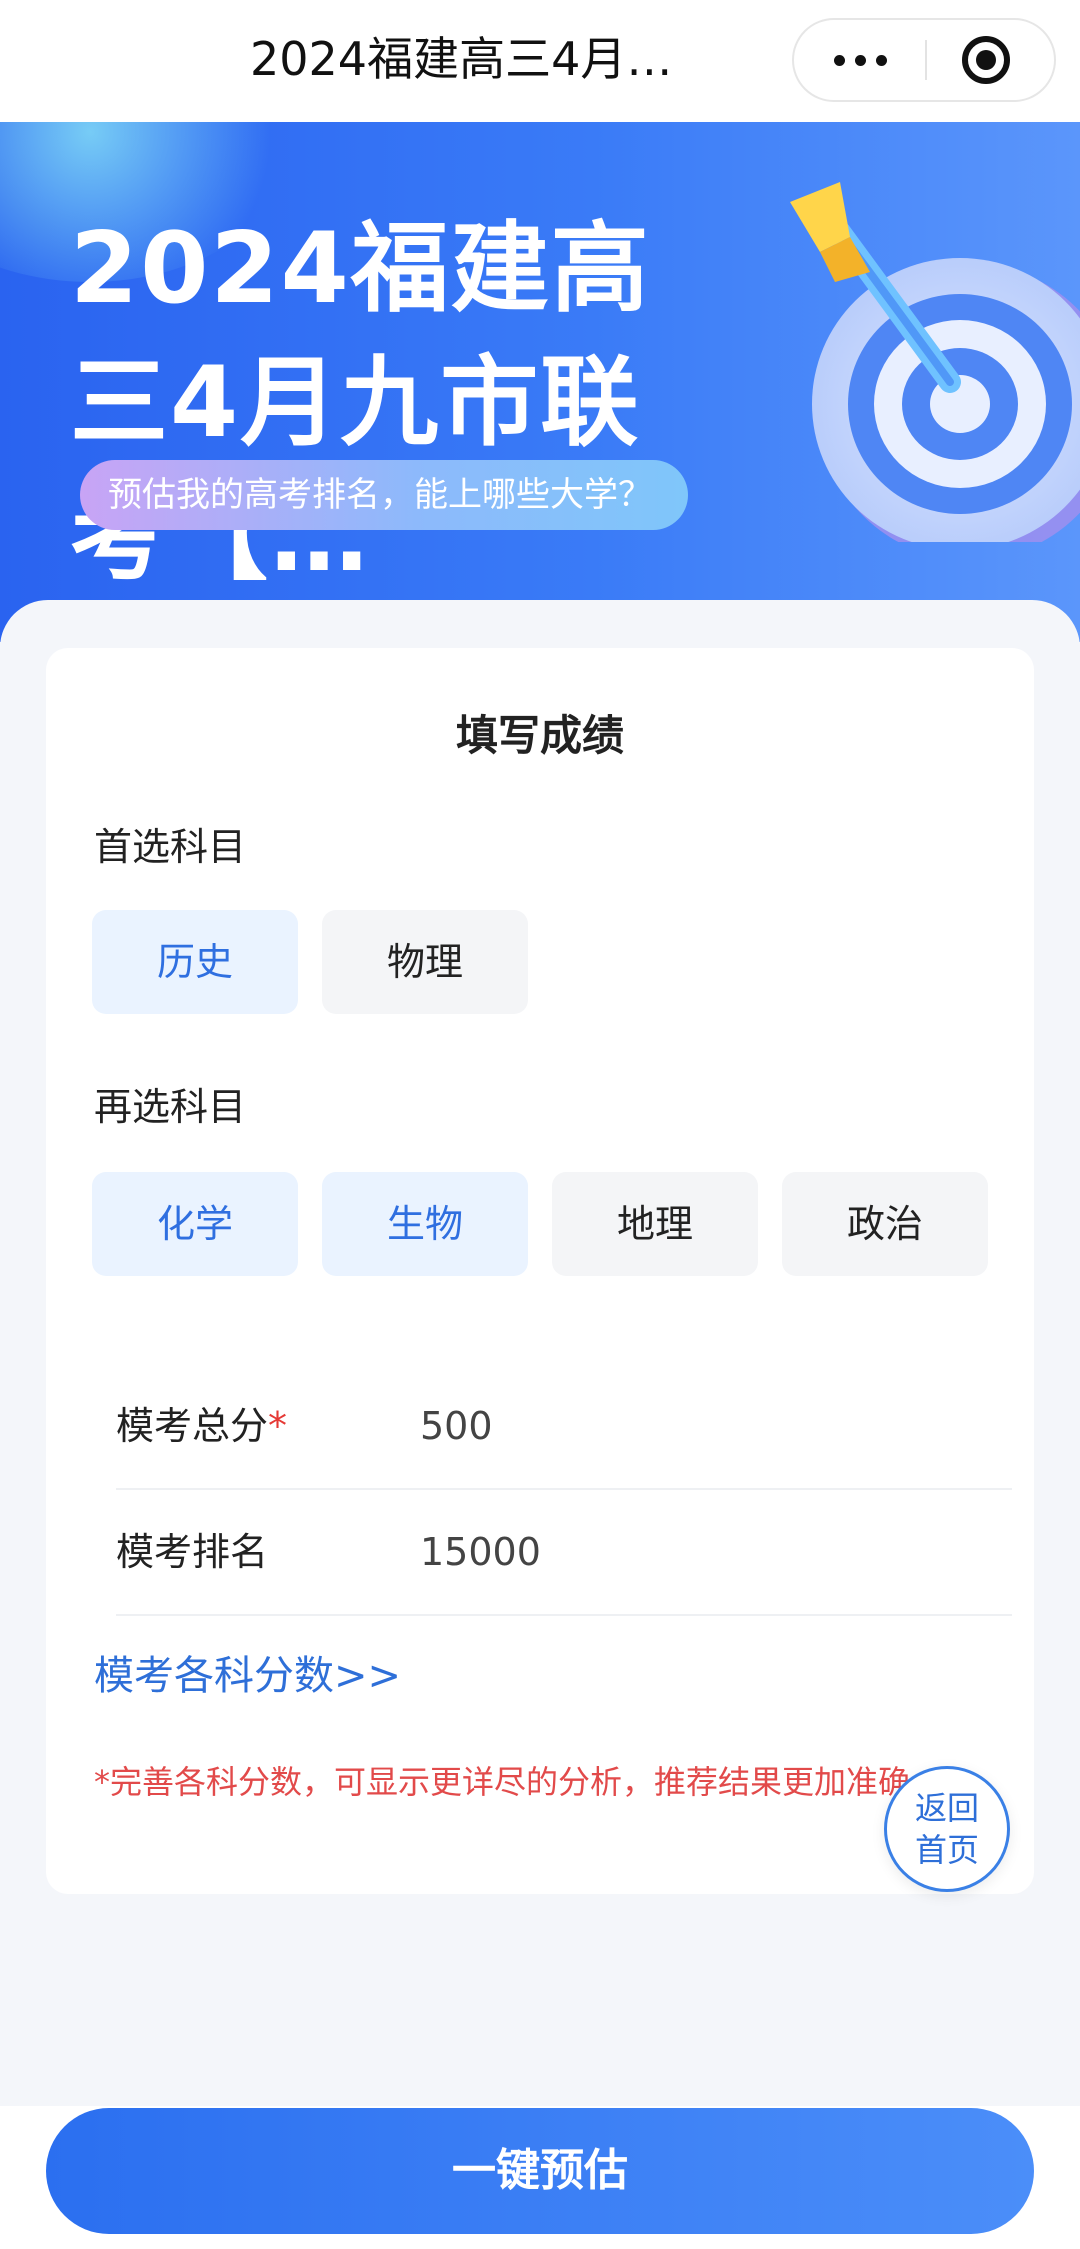 This screenshot has height=2249, width=1080. What do you see at coordinates (885, 1224) in the screenshot?
I see `subject-chip-politics: 政治` at bounding box center [885, 1224].